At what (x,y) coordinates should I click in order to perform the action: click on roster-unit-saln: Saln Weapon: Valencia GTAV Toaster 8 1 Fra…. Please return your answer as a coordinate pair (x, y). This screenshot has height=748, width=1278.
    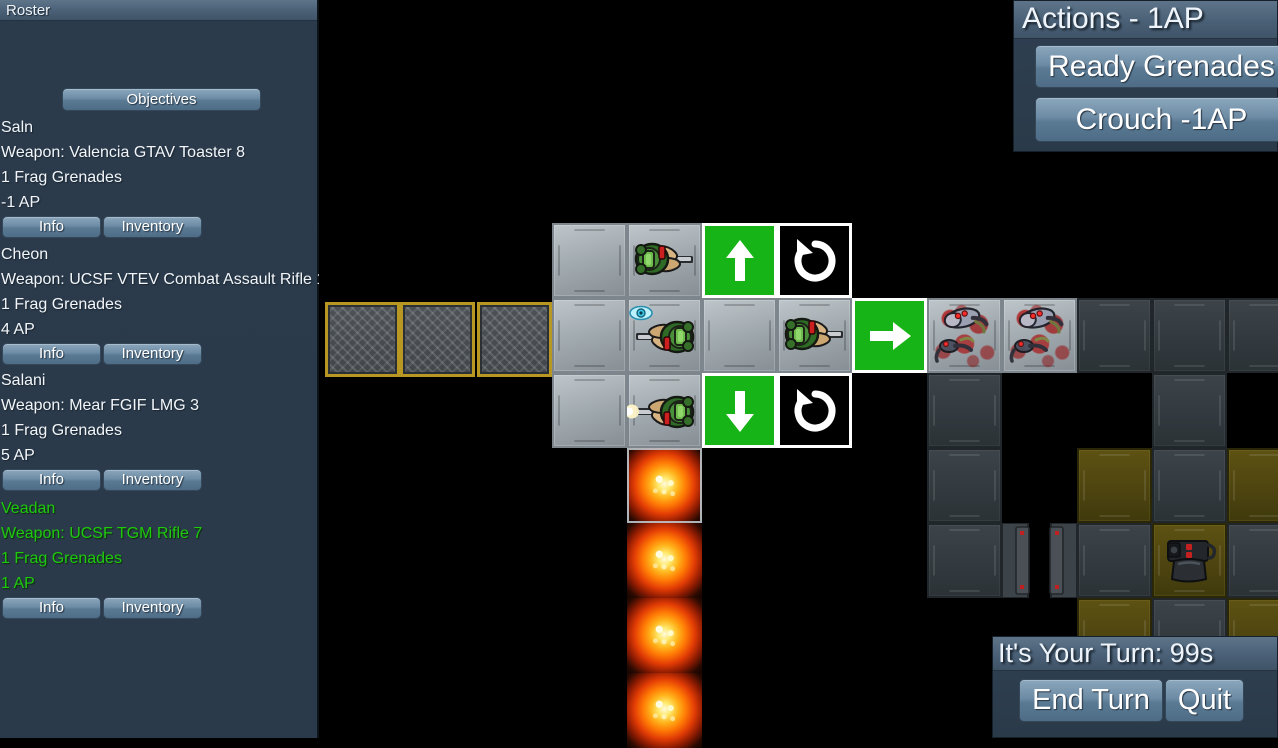
    Looking at the image, I should click on (159, 176).